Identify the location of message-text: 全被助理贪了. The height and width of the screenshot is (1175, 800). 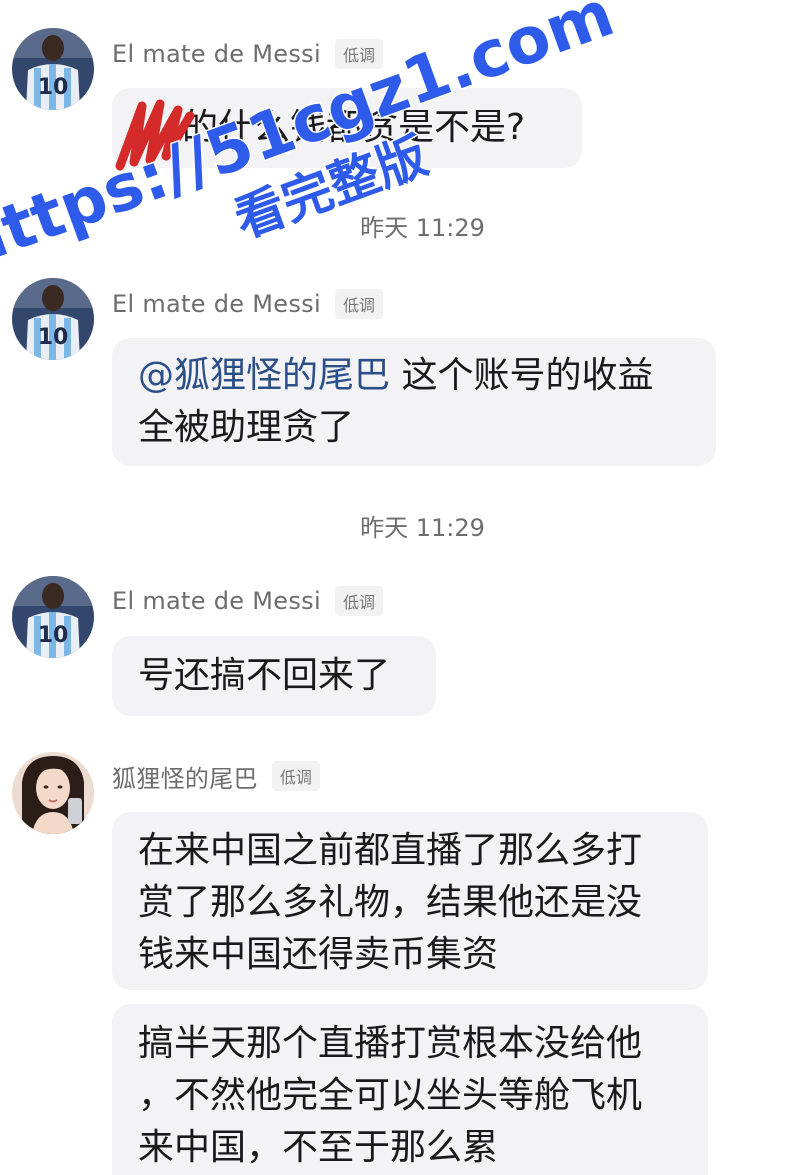
(246, 427).